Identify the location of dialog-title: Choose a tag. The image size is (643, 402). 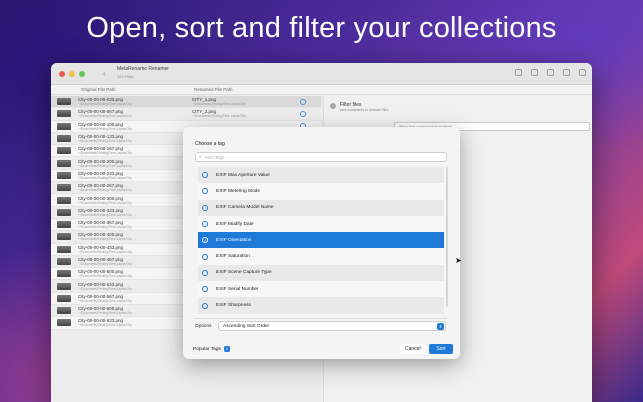
(210, 144).